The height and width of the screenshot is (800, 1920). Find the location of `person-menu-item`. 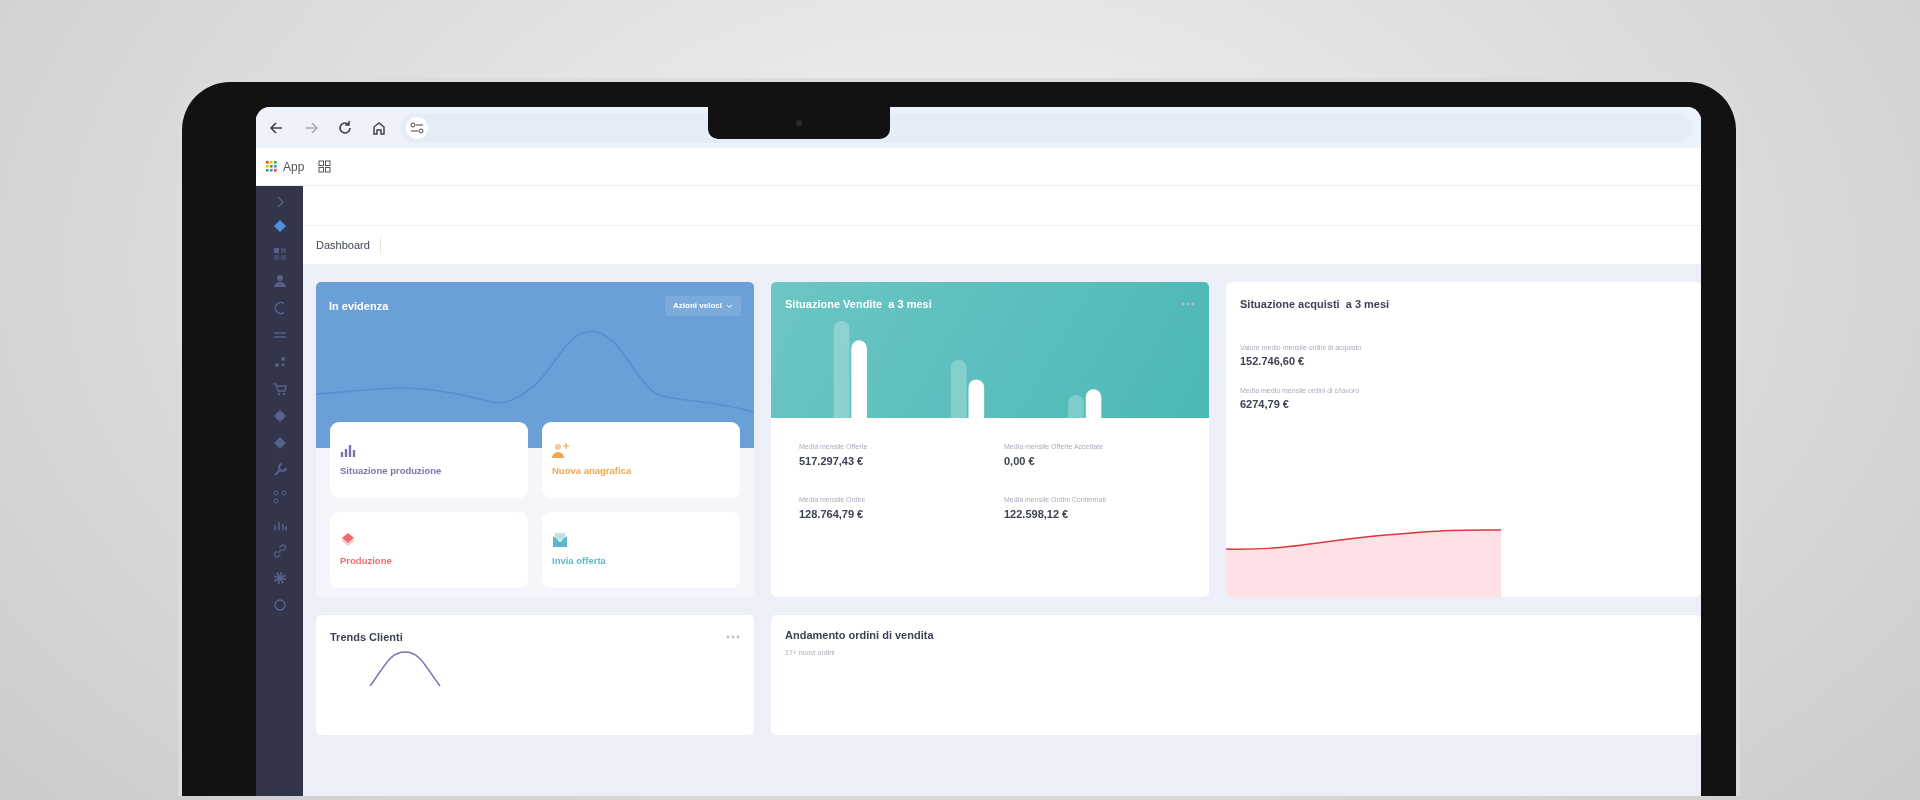

person-menu-item is located at coordinates (279, 281).